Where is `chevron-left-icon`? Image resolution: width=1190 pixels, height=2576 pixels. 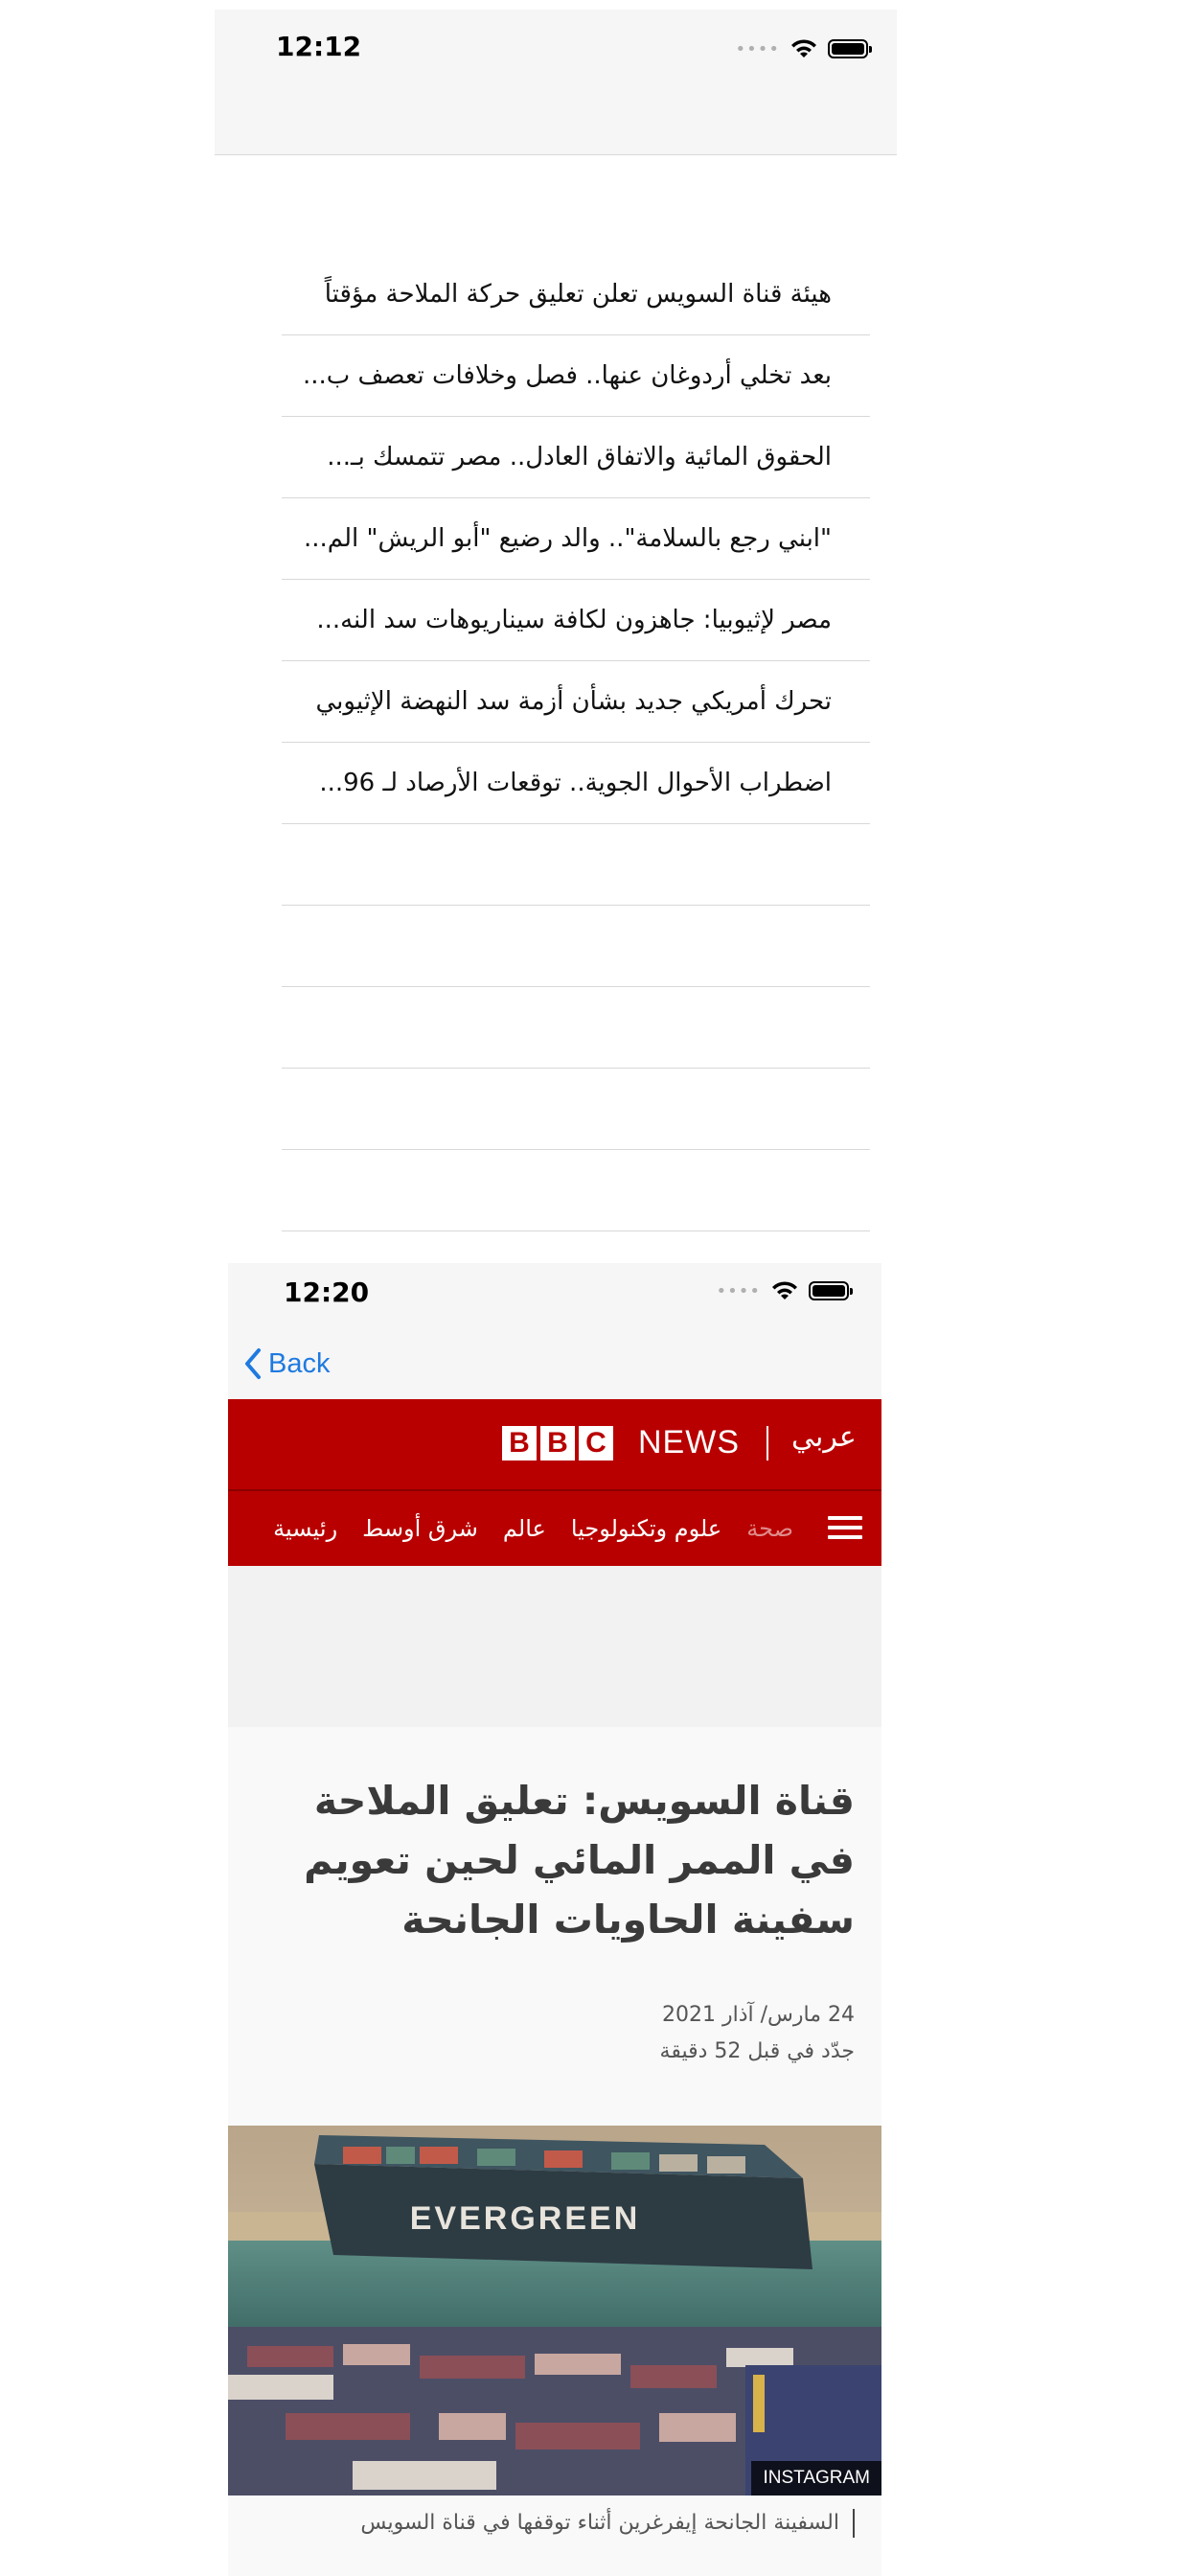
chevron-left-icon is located at coordinates (253, 1364).